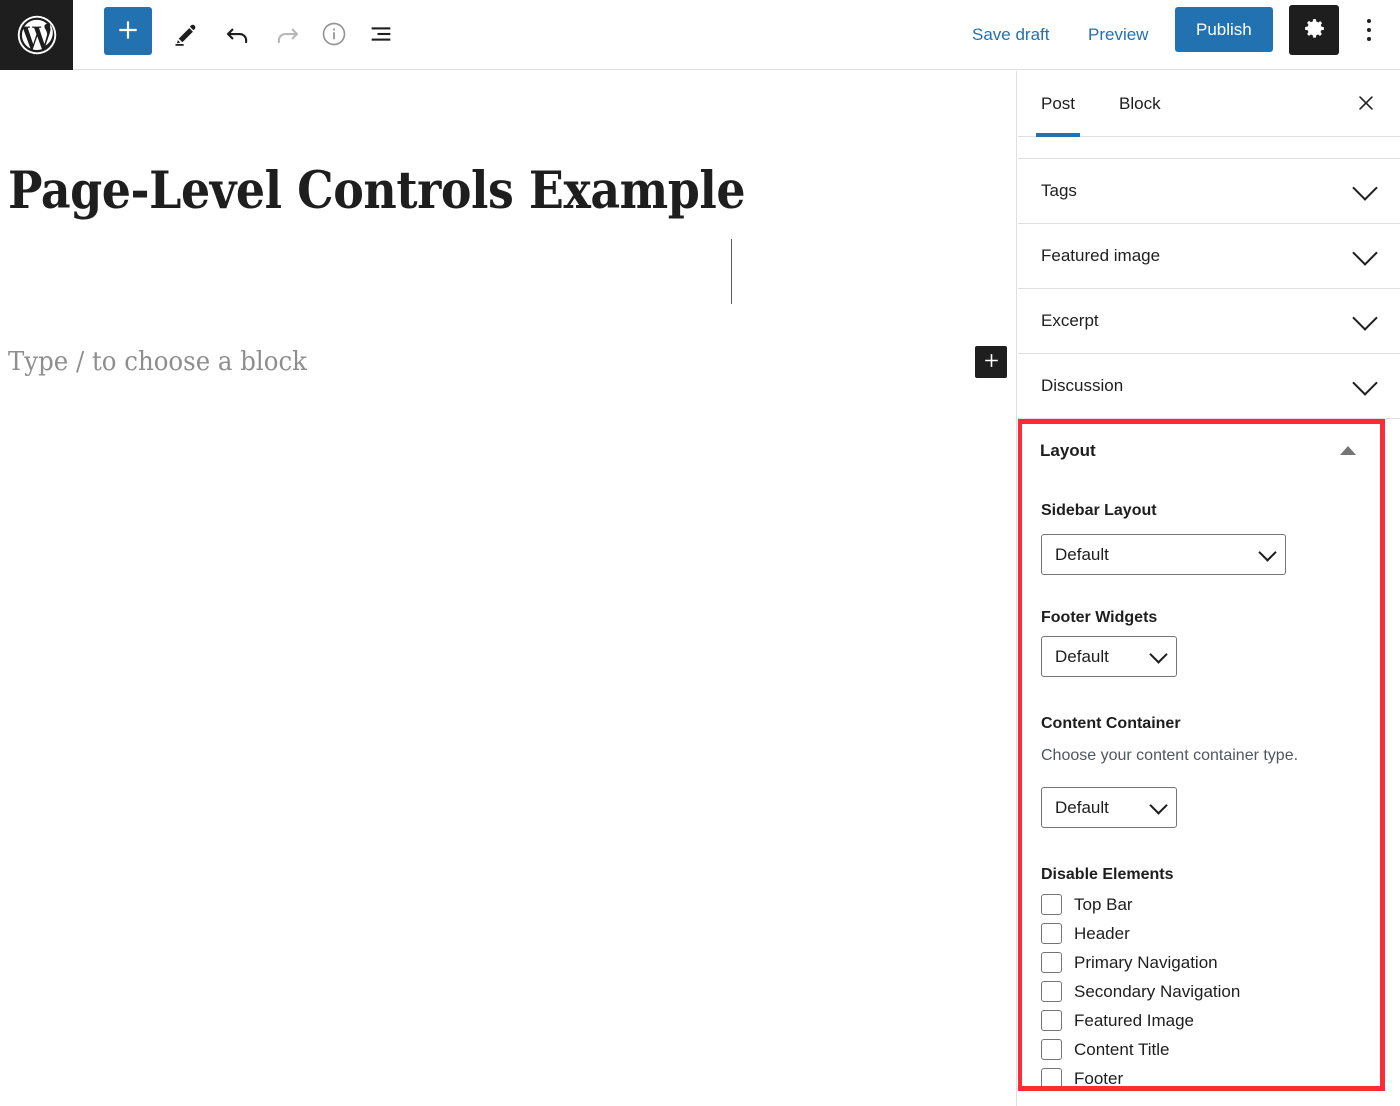  I want to click on content-container-label: Content Container, so click(1111, 723).